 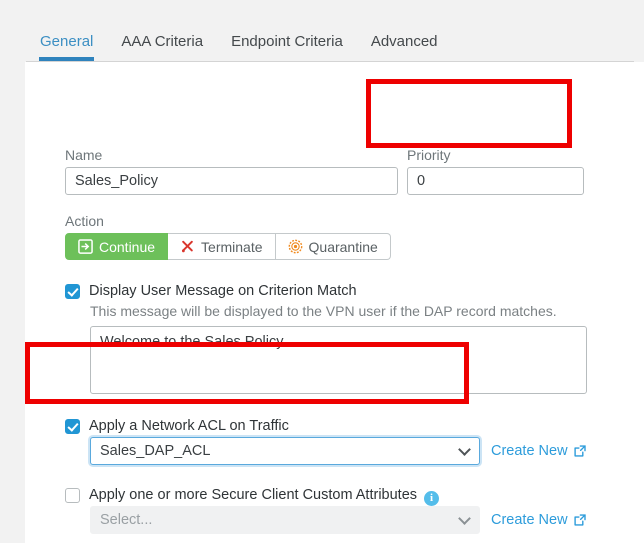 What do you see at coordinates (529, 520) in the screenshot?
I see `custom-attributes-create-new-label: Create New` at bounding box center [529, 520].